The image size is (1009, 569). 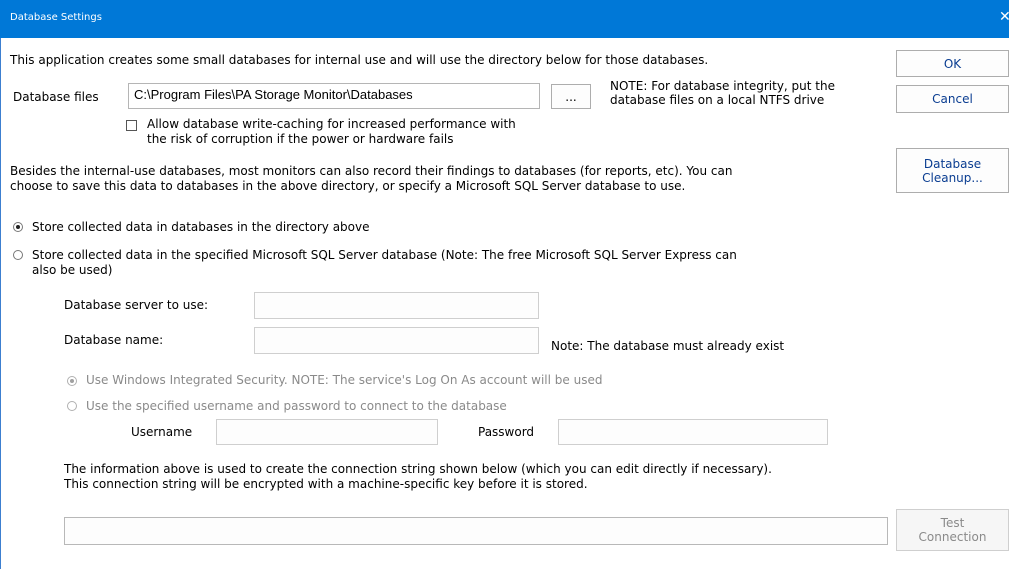 What do you see at coordinates (18, 255) in the screenshot?
I see `store-sql-radio` at bounding box center [18, 255].